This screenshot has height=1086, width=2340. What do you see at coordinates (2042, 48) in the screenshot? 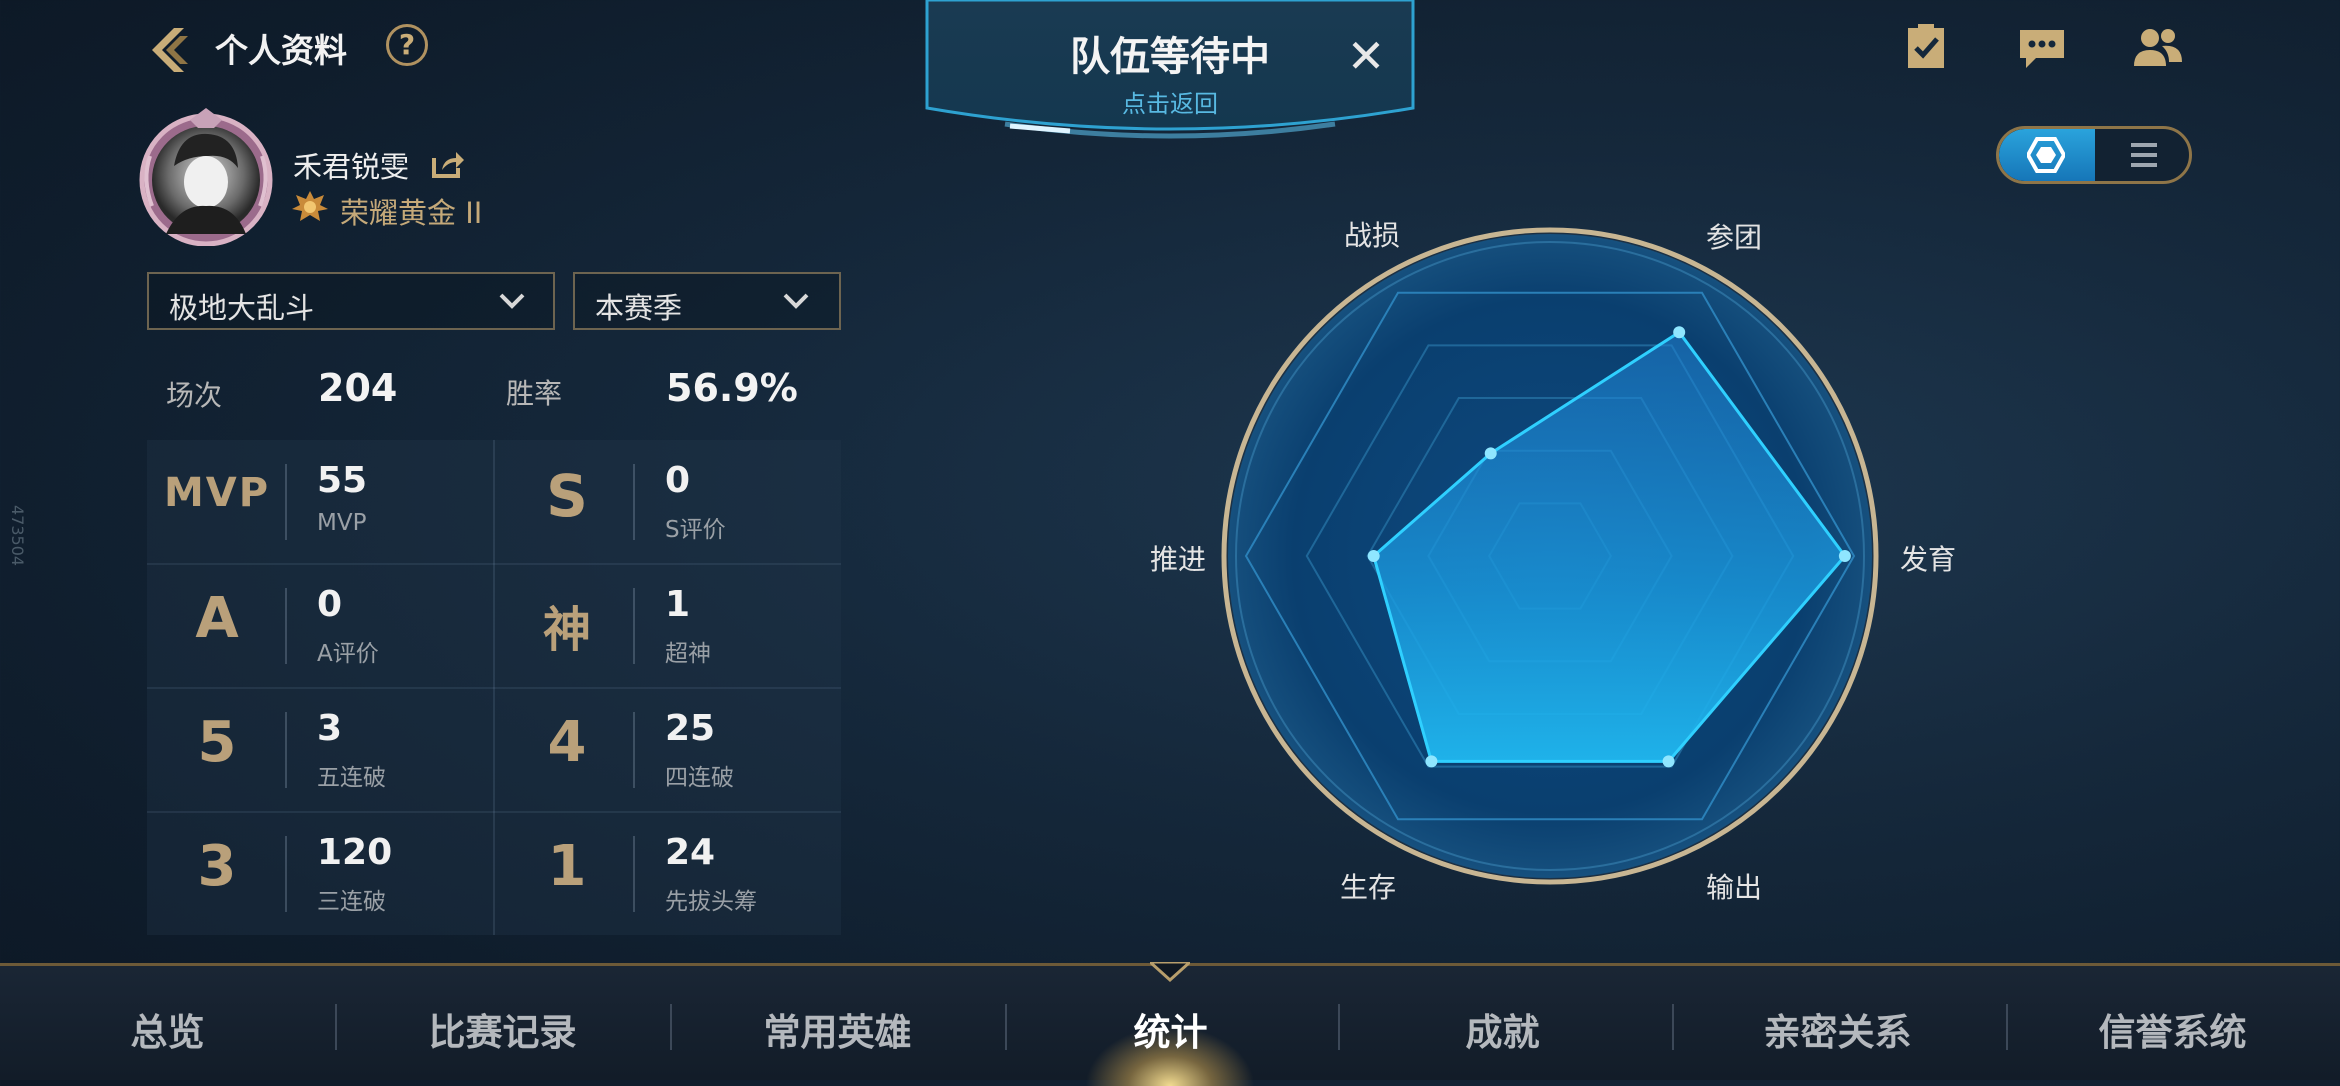
I see `chat-icon` at bounding box center [2042, 48].